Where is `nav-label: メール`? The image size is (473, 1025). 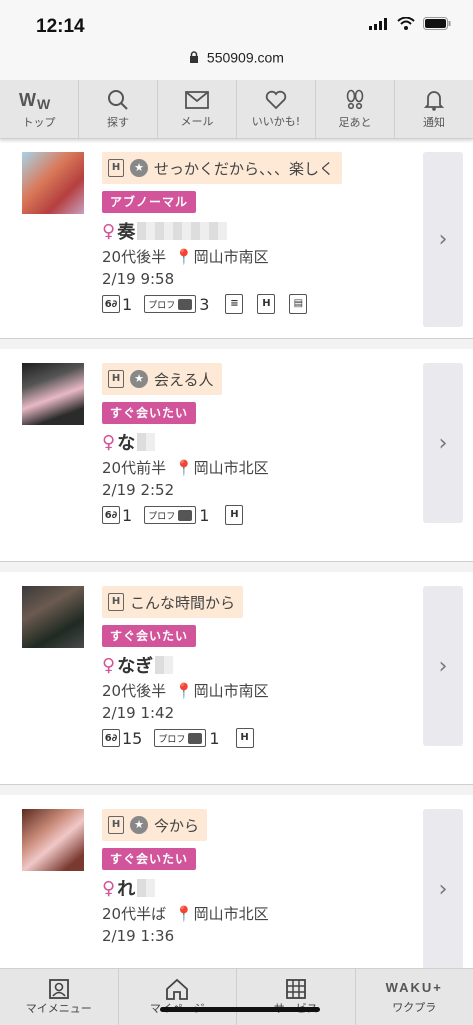
nav-label: メール is located at coordinates (197, 121).